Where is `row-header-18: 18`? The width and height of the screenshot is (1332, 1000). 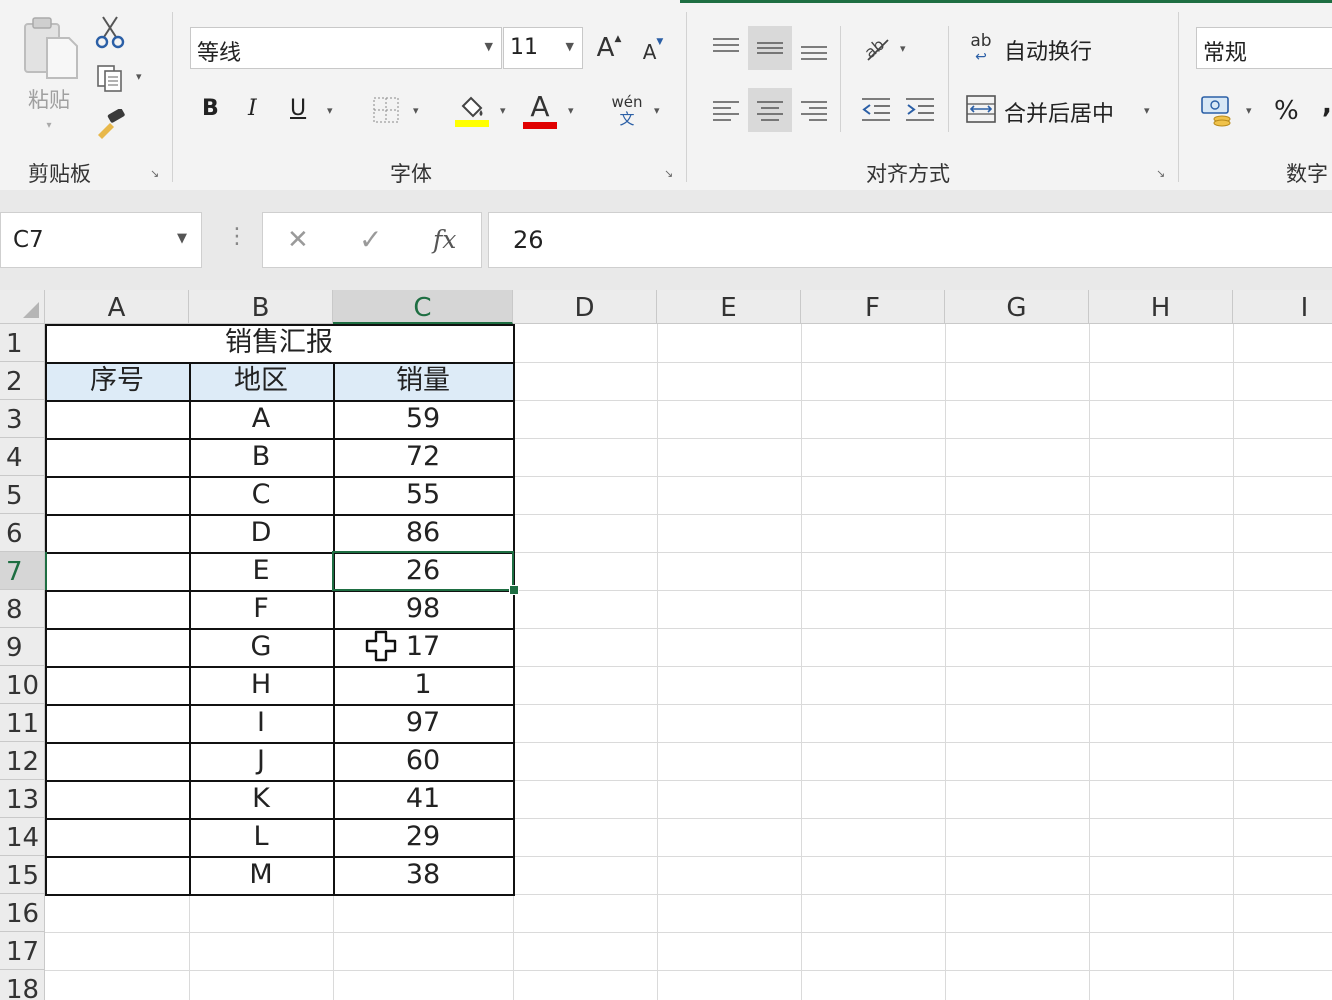
row-header-18: 18 is located at coordinates (22, 985).